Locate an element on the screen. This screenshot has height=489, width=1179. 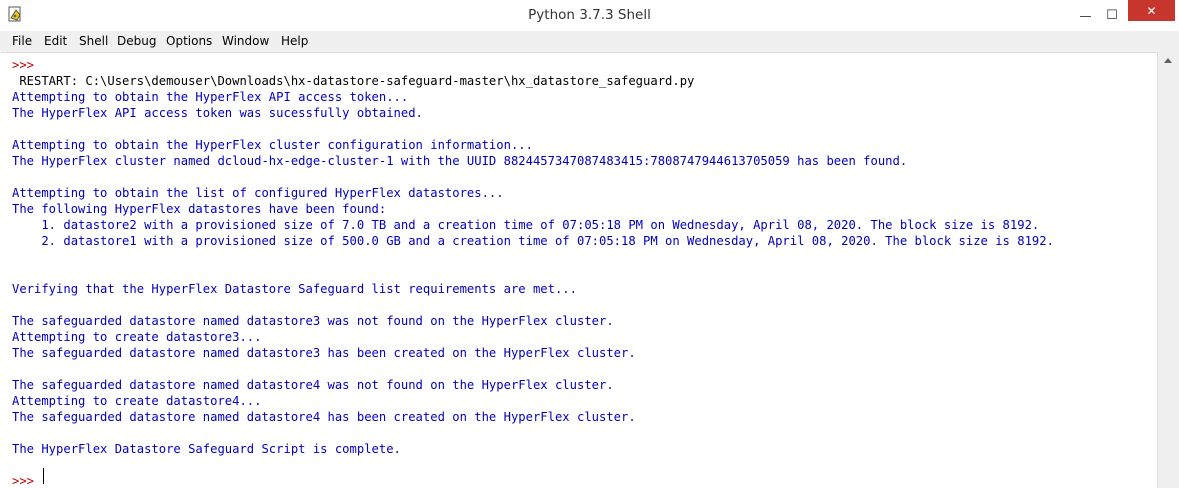
minimize-icon: — is located at coordinates (1085, 15).